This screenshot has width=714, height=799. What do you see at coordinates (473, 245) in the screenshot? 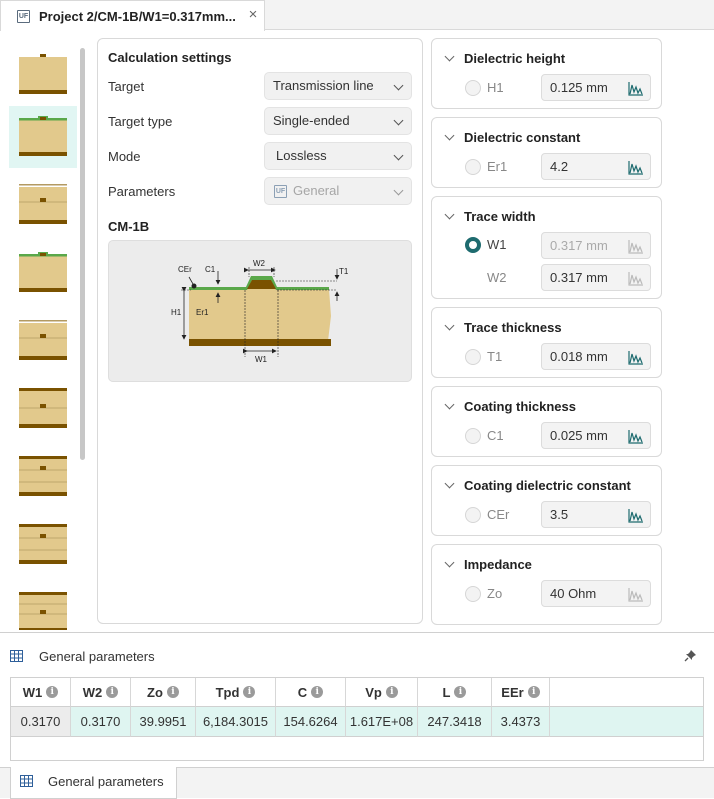
I see `w1-radio` at bounding box center [473, 245].